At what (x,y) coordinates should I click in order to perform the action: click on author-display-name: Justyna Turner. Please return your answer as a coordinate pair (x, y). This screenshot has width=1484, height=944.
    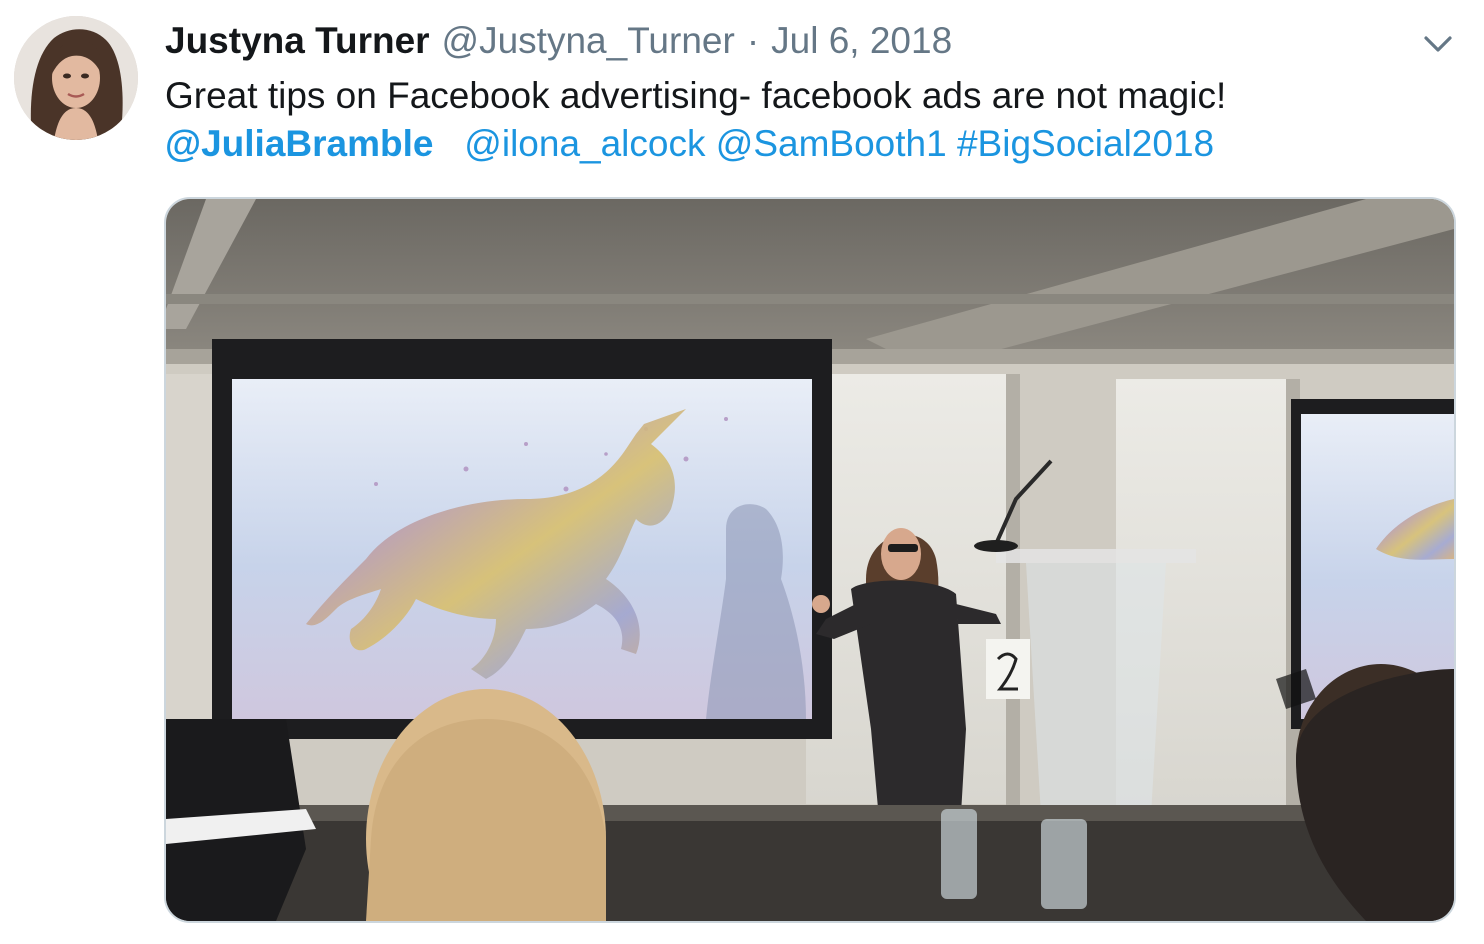
    Looking at the image, I should click on (297, 41).